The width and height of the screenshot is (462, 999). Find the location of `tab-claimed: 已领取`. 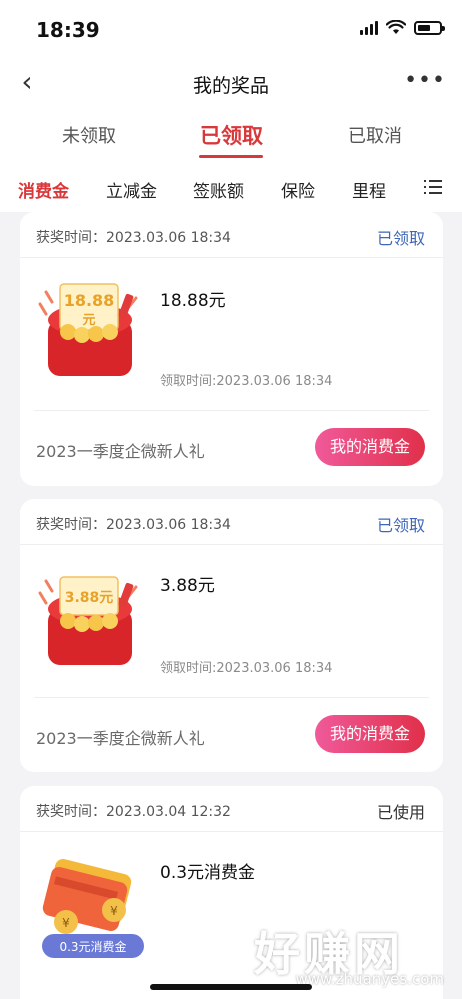

tab-claimed: 已领取 is located at coordinates (231, 135).